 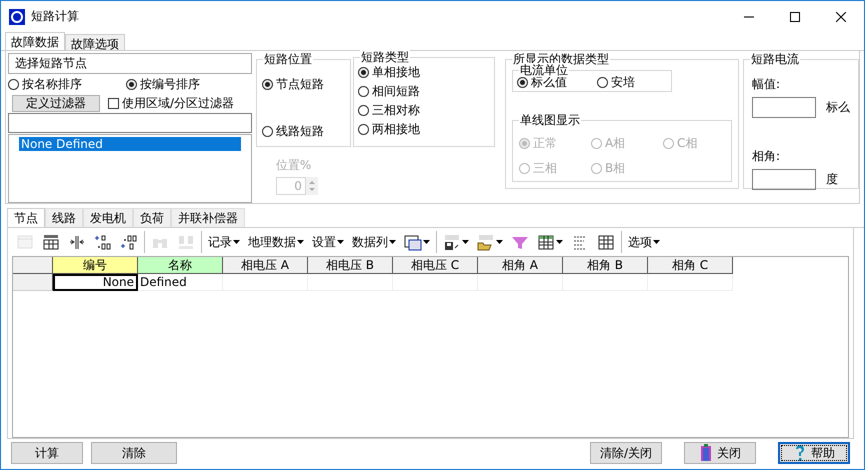 What do you see at coordinates (33, 282) in the screenshot?
I see `row-header` at bounding box center [33, 282].